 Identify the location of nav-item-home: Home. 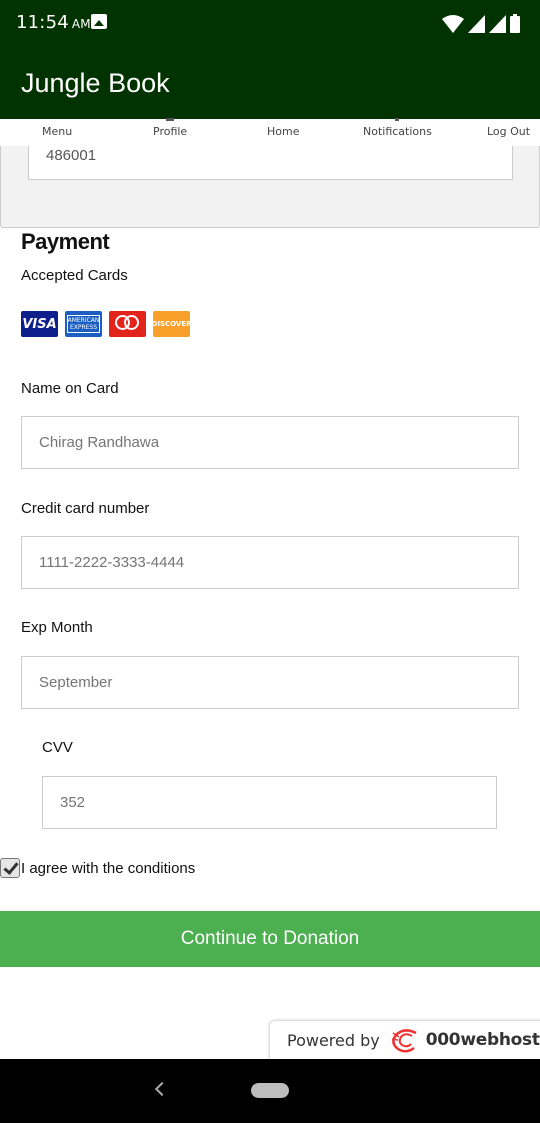
(283, 131).